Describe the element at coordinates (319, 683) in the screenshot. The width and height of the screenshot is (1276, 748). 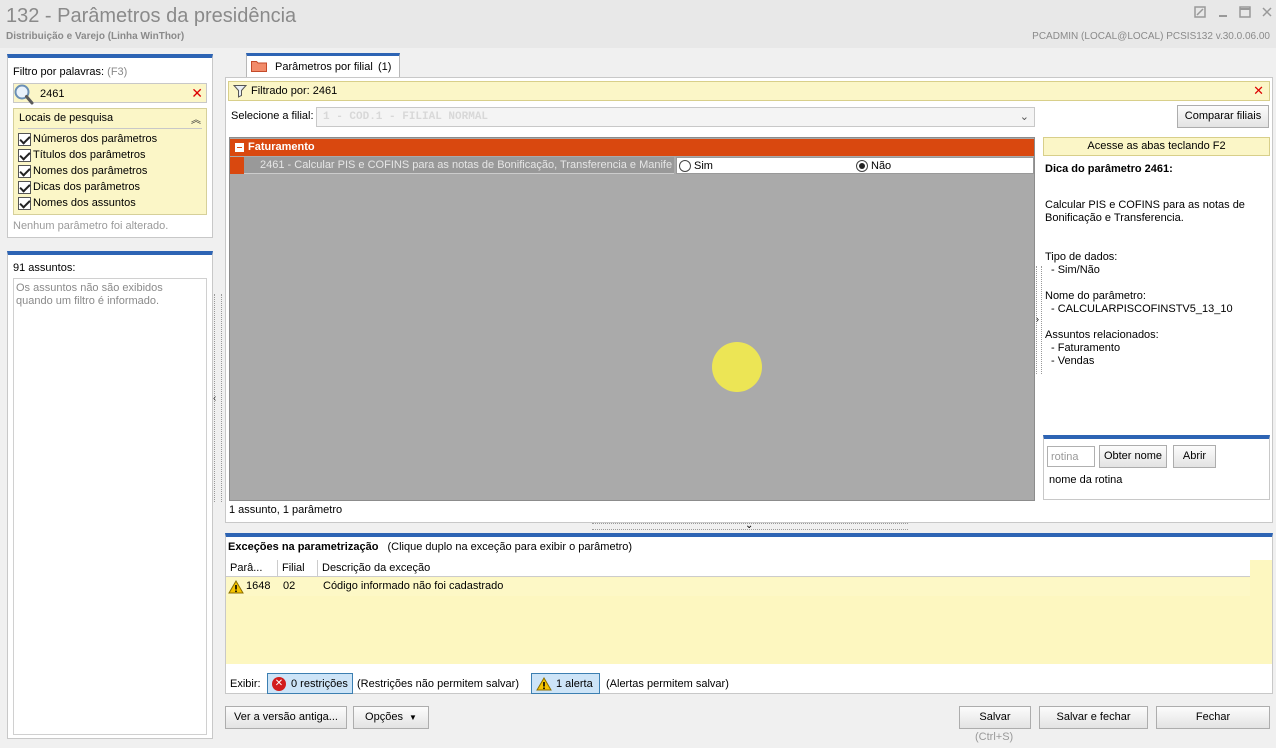
I see `restrictions-count: 0 restrições` at that location.